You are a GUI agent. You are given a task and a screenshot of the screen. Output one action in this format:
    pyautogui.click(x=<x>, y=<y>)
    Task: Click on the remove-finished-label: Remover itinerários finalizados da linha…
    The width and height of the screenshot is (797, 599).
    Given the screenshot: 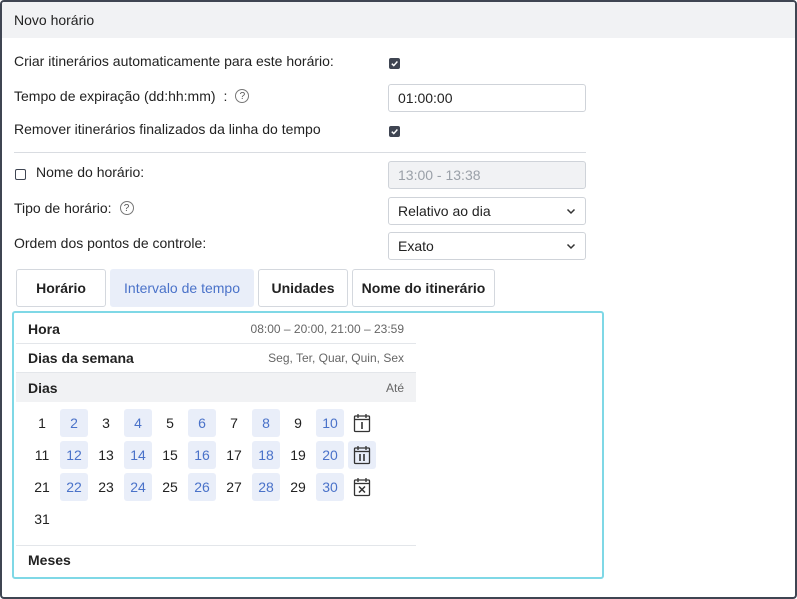 What is the action you would take?
    pyautogui.click(x=167, y=129)
    